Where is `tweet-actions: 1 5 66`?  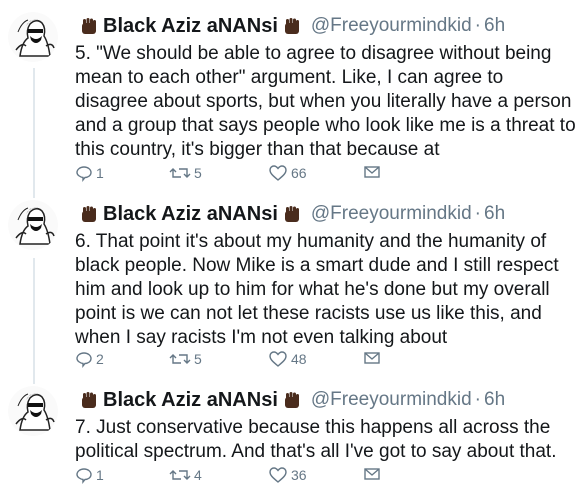
tweet-actions: 1 5 66 is located at coordinates (285, 176).